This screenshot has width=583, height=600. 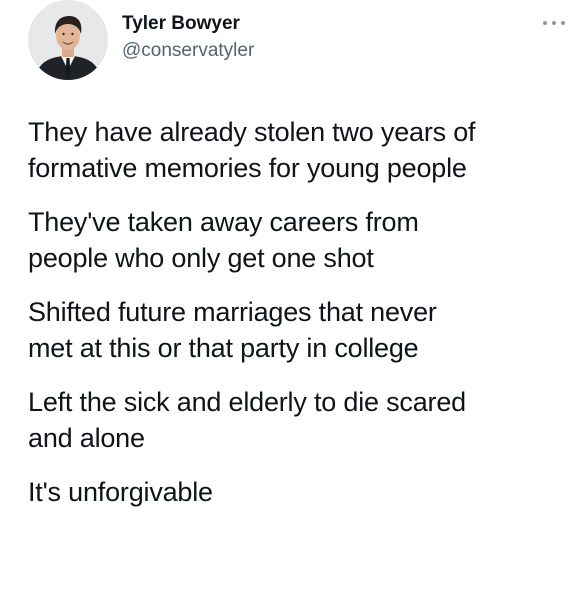 I want to click on tweet-paragraph: It's unforgivable, so click(x=120, y=492).